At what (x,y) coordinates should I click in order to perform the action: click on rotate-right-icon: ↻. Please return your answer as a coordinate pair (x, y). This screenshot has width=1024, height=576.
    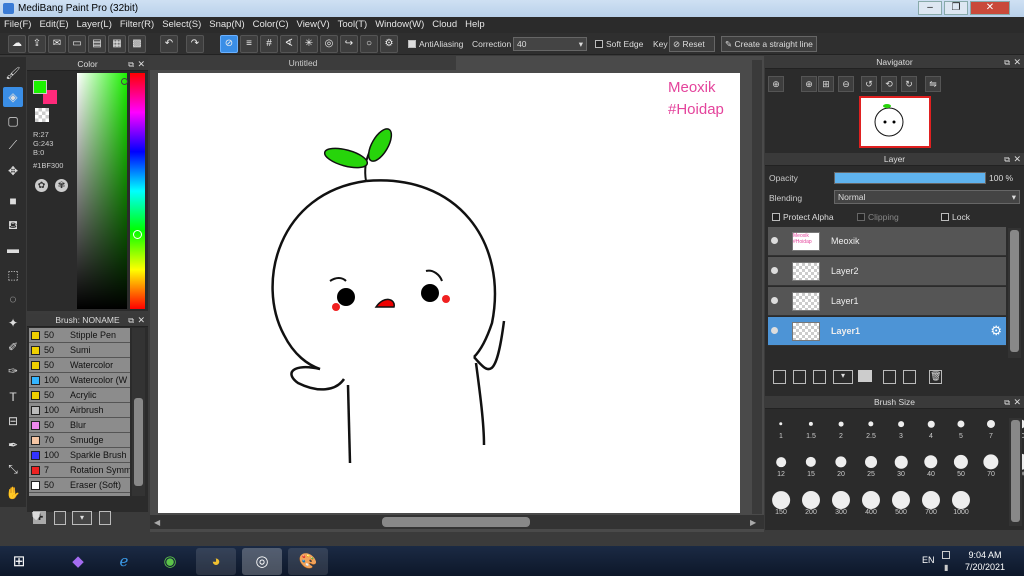
    Looking at the image, I should click on (909, 84).